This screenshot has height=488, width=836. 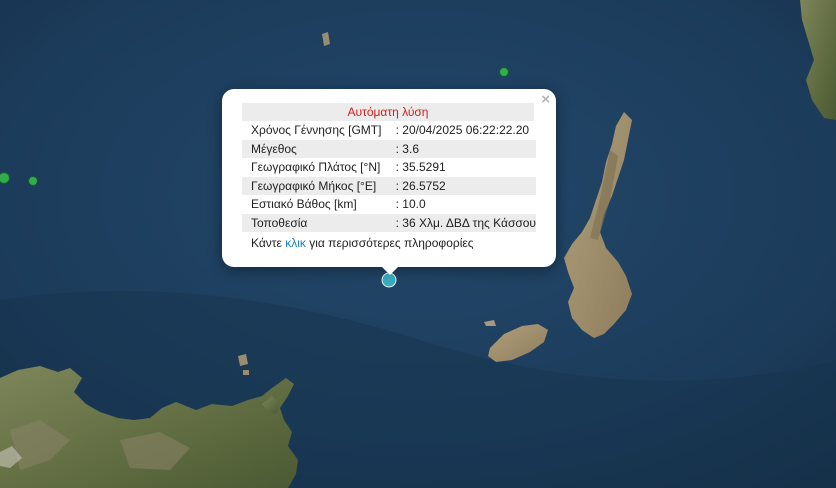 What do you see at coordinates (318, 148) in the screenshot?
I see `row-label: Μέγεθος` at bounding box center [318, 148].